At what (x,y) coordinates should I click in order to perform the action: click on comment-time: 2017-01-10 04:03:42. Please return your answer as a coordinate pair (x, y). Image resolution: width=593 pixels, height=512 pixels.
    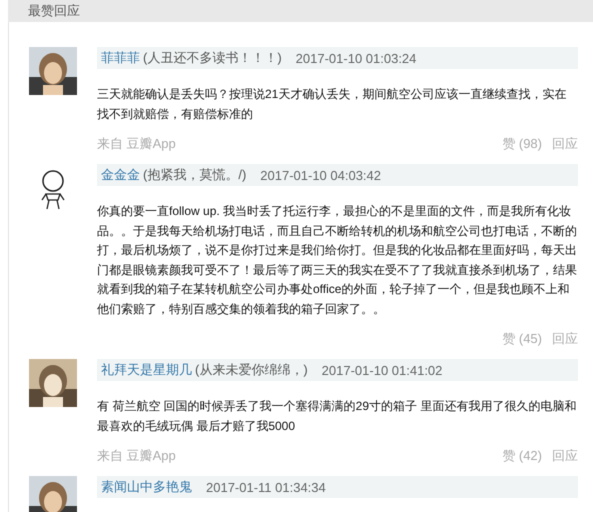
    Looking at the image, I should click on (320, 175).